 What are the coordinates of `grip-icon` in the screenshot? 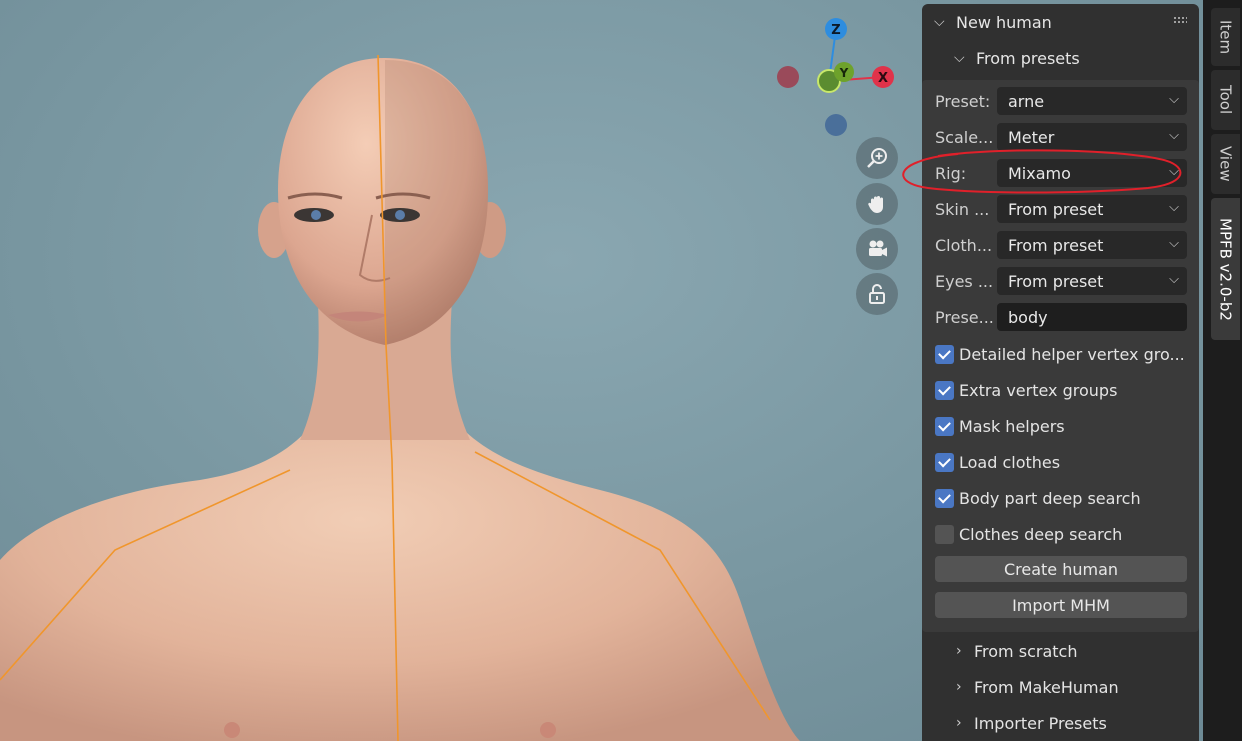 It's located at (1180, 20).